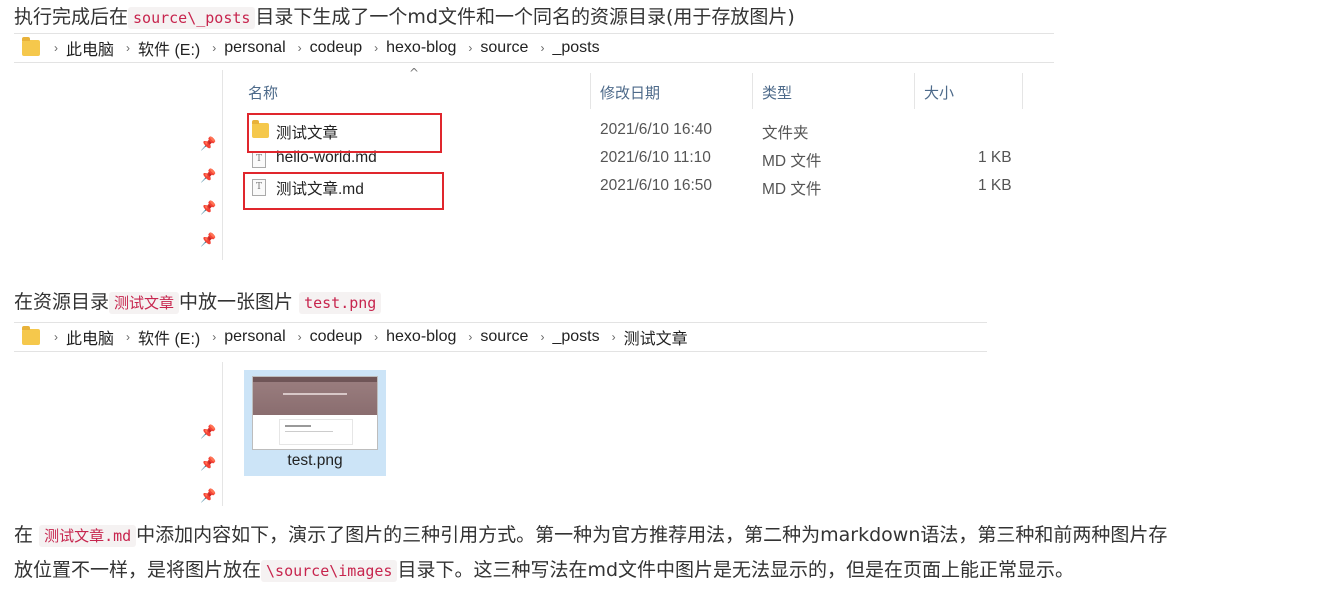 This screenshot has height=595, width=1323. What do you see at coordinates (785, 133) in the screenshot?
I see `file-type: 文件夹` at bounding box center [785, 133].